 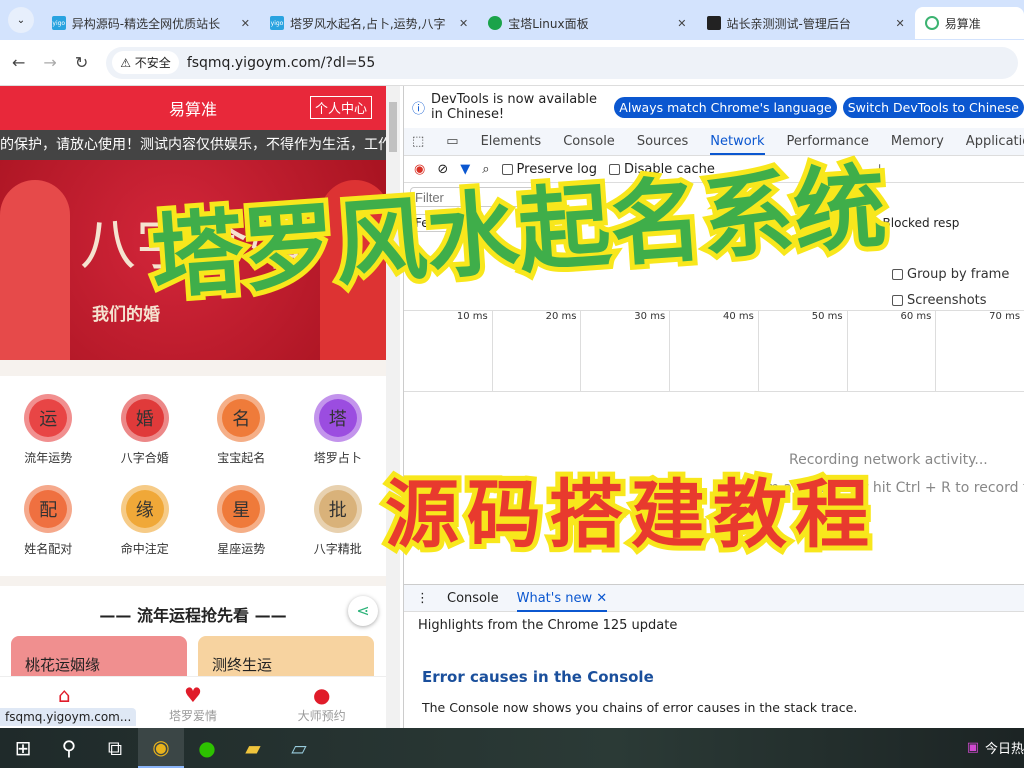 I want to click on feature-icon: 批, so click(x=337, y=509).